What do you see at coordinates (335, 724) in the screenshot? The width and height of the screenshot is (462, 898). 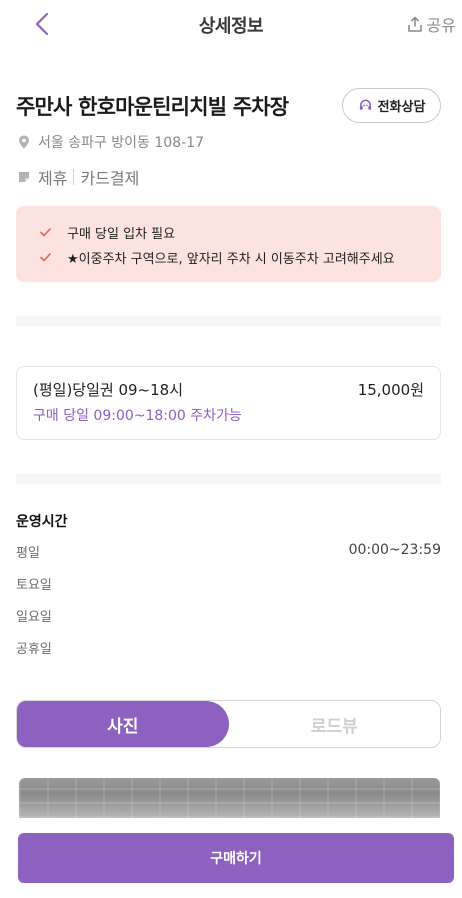 I see `tab-roadview: 로드뷰` at bounding box center [335, 724].